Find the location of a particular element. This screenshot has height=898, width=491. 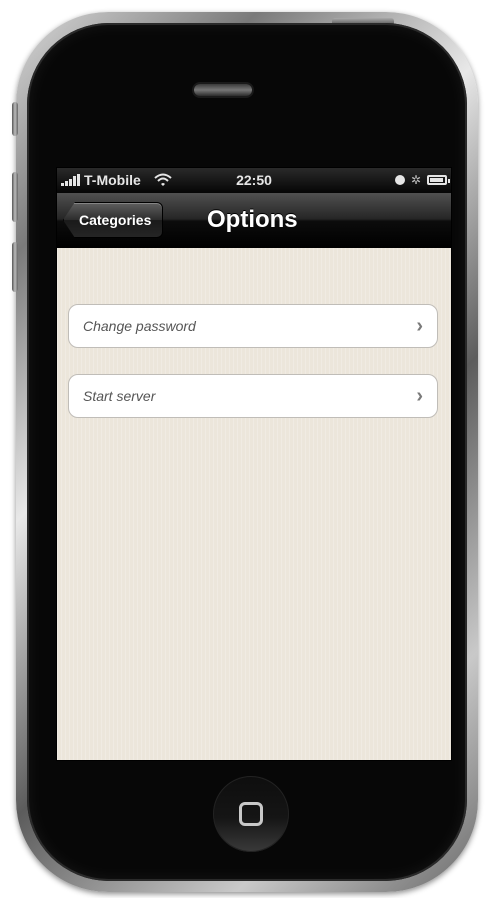

navigation-bar: Categories Options is located at coordinates (254, 220).